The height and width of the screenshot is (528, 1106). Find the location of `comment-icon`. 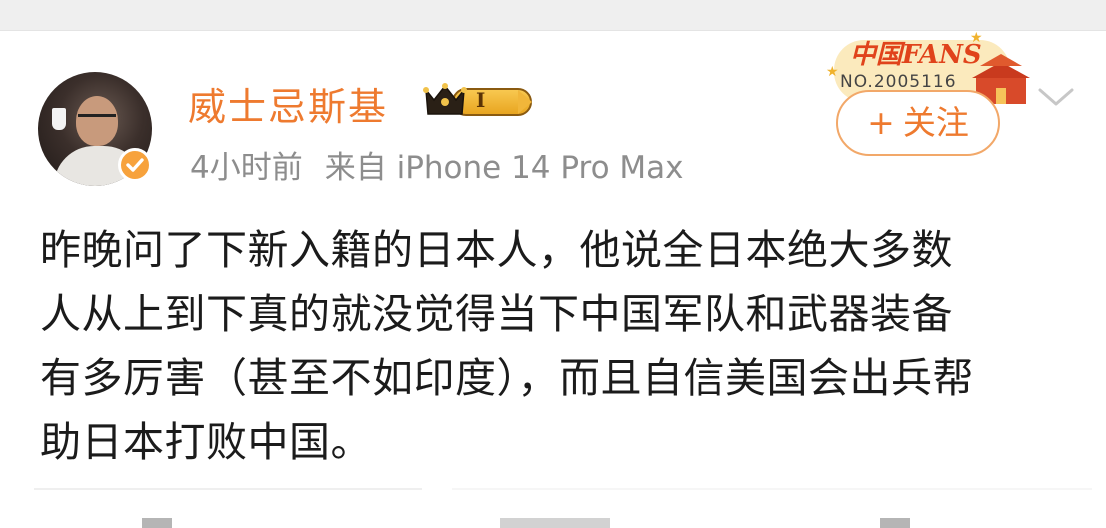

comment-icon is located at coordinates (555, 523).